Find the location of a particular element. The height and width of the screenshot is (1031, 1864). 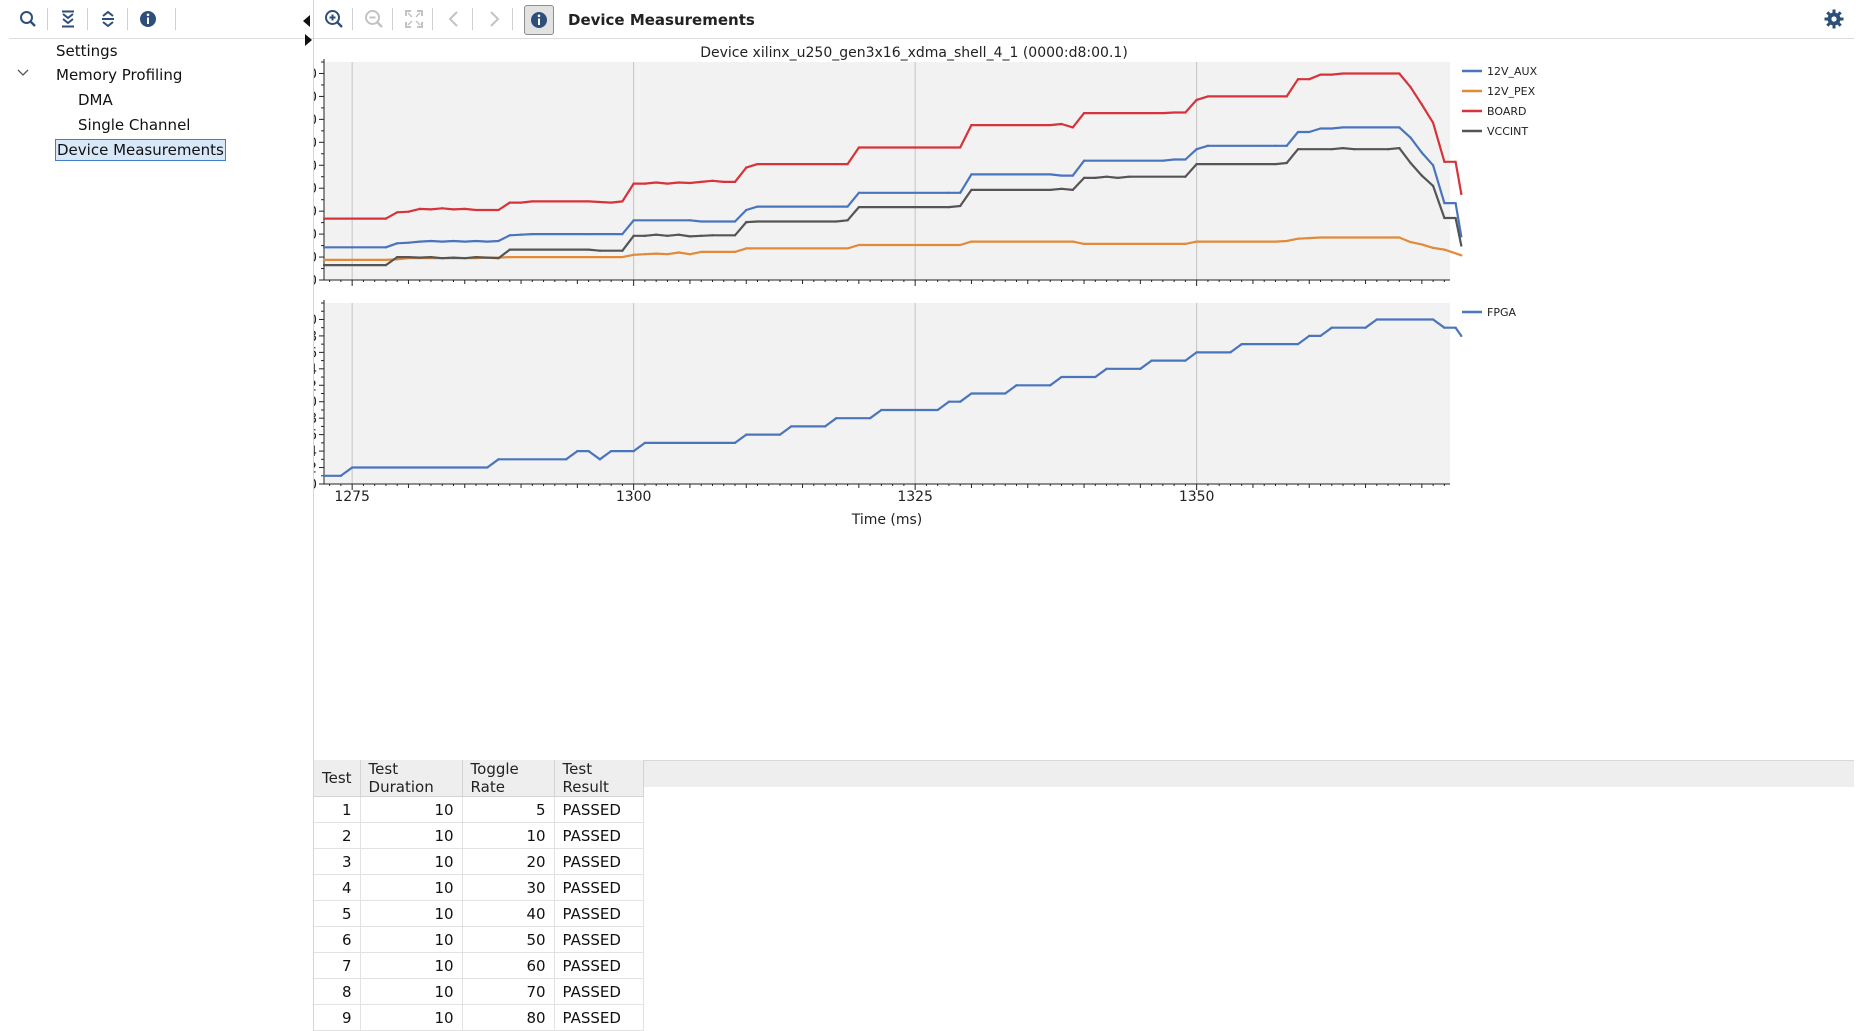

legend-label: BOARD is located at coordinates (1506, 111).